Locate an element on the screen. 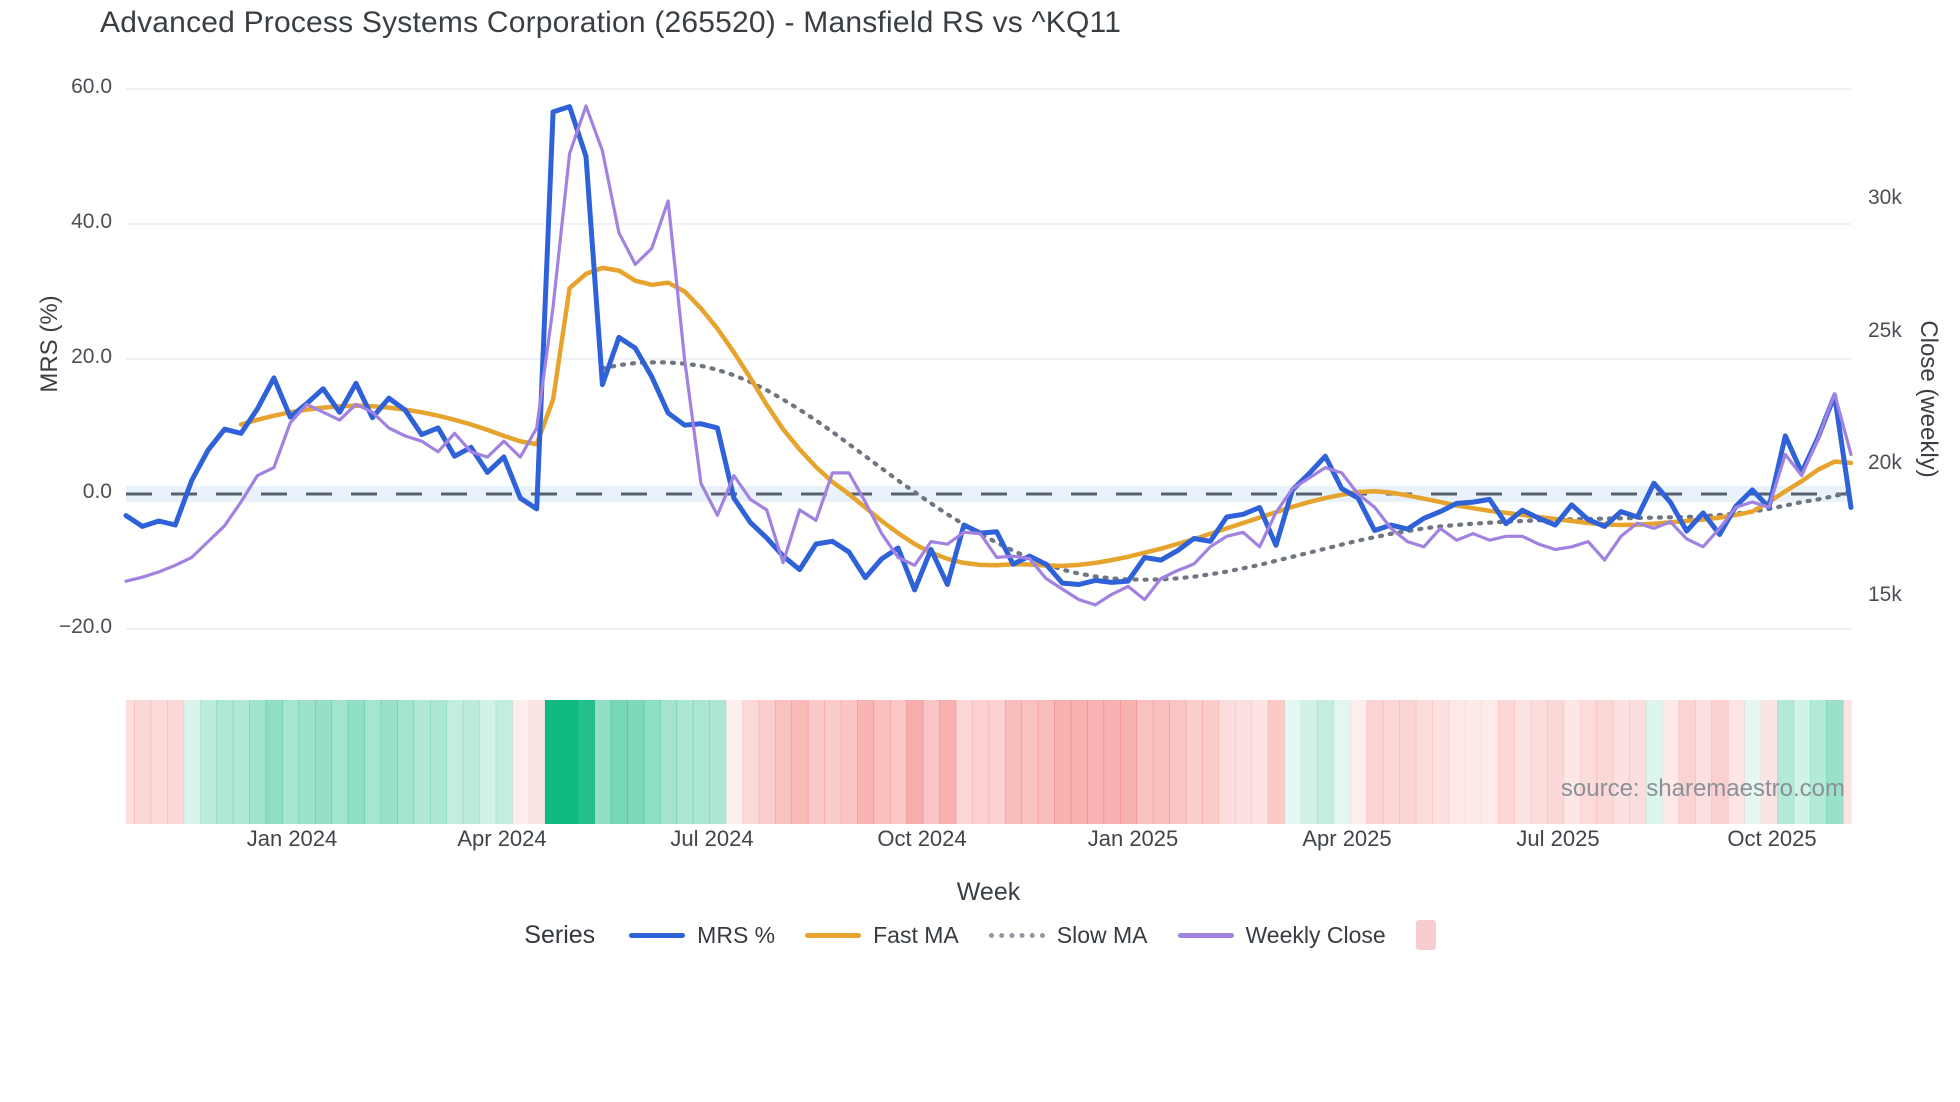 Image resolution: width=1960 pixels, height=1102 pixels. legend-label-weekly-close: Weekly Close is located at coordinates (1315, 934).